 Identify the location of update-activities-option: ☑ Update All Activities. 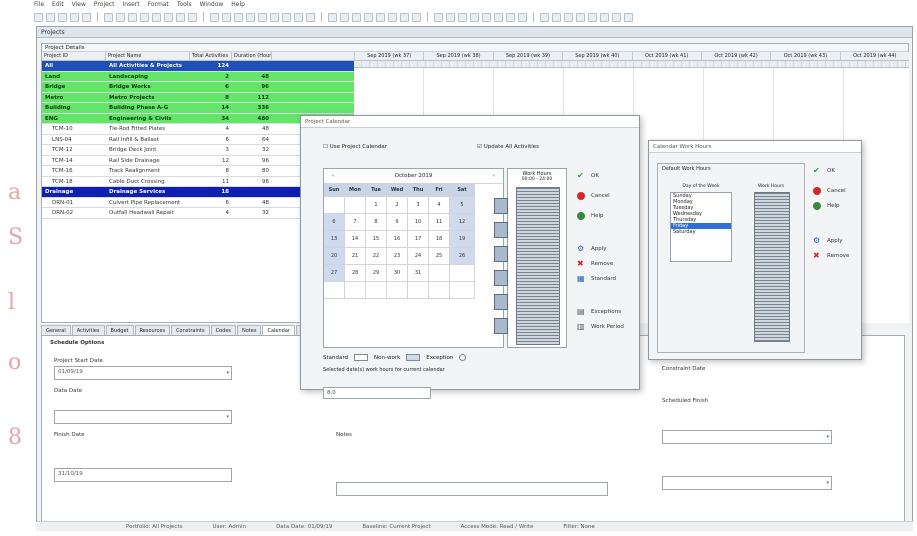
(508, 147).